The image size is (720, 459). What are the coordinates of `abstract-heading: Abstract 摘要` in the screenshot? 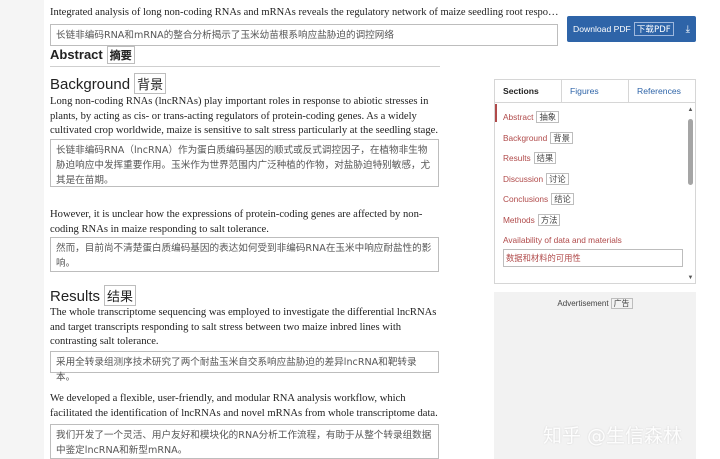 It's located at (92, 55).